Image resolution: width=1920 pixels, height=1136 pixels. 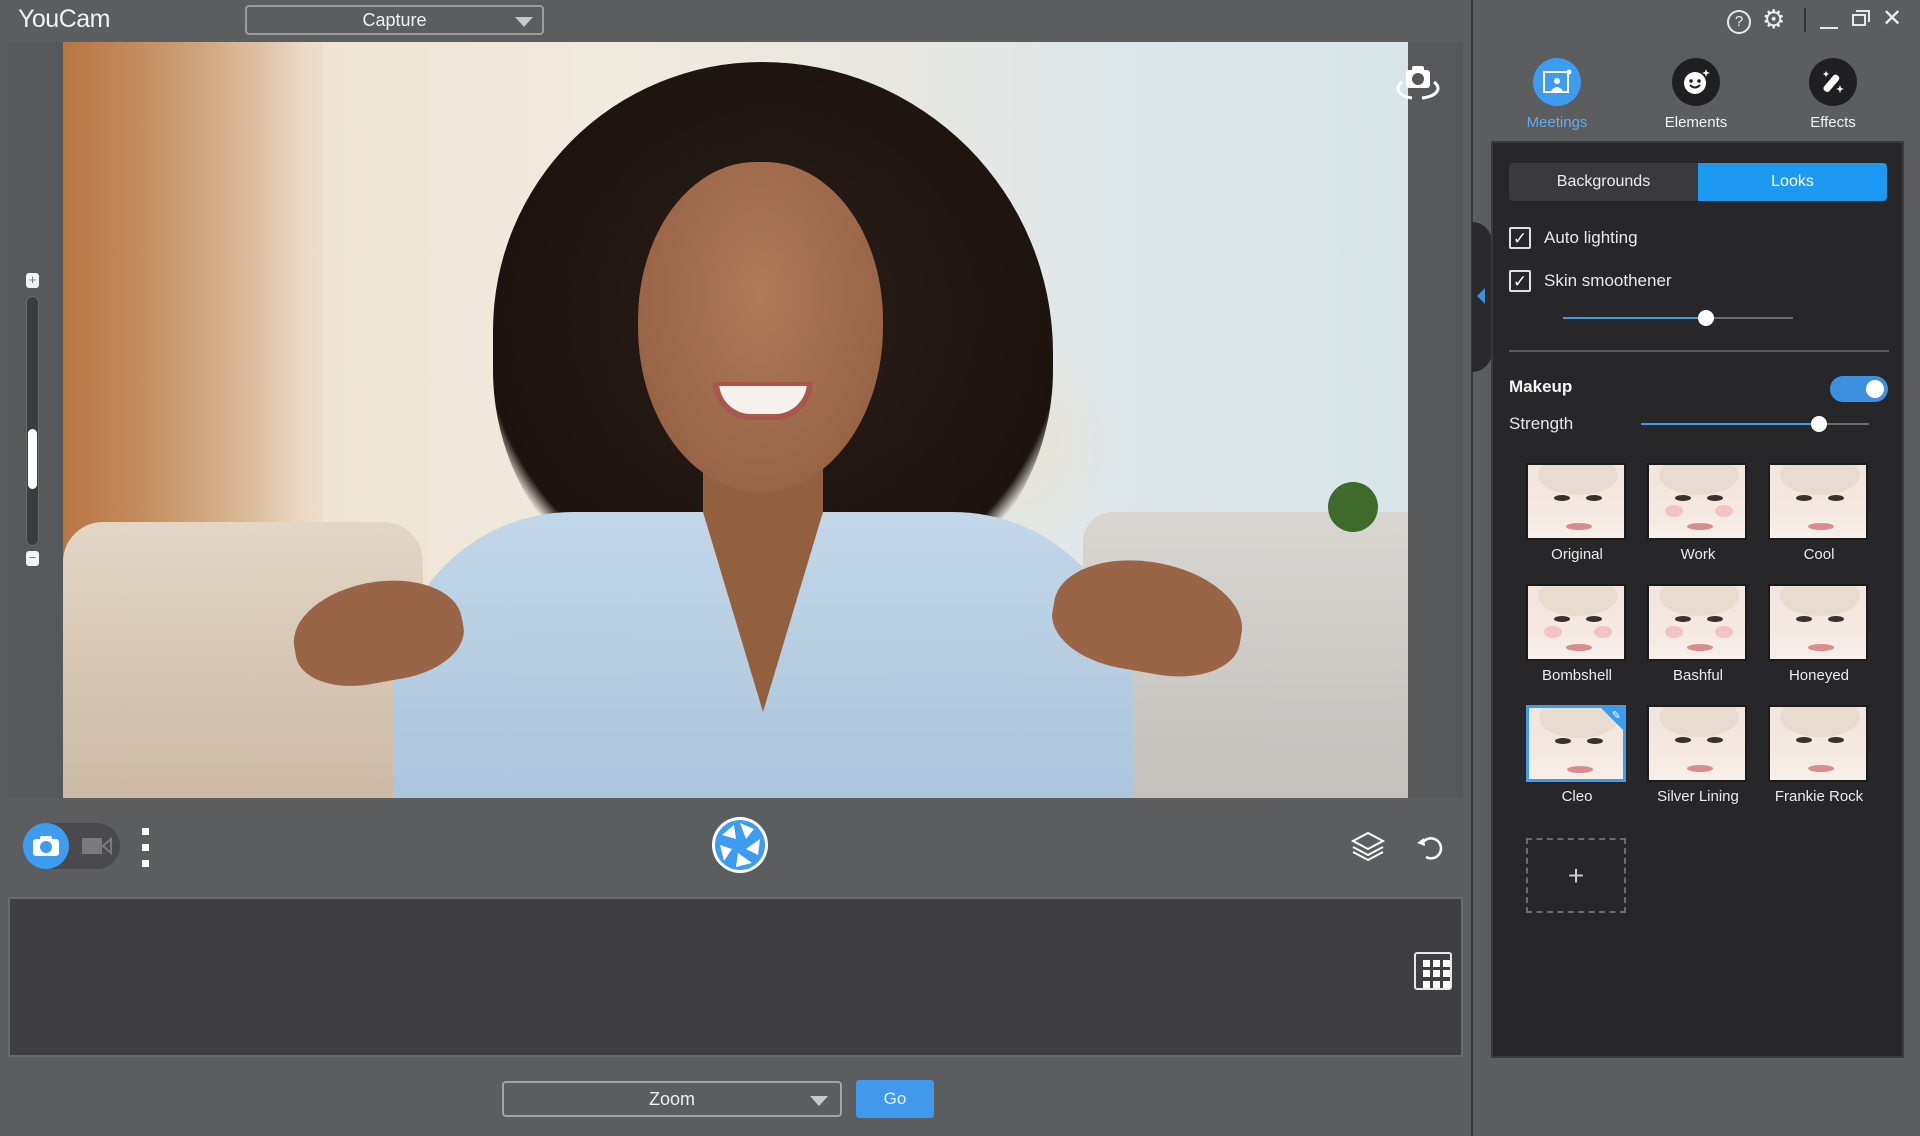 I want to click on look-item: Frankie Rock, so click(x=1819, y=755).